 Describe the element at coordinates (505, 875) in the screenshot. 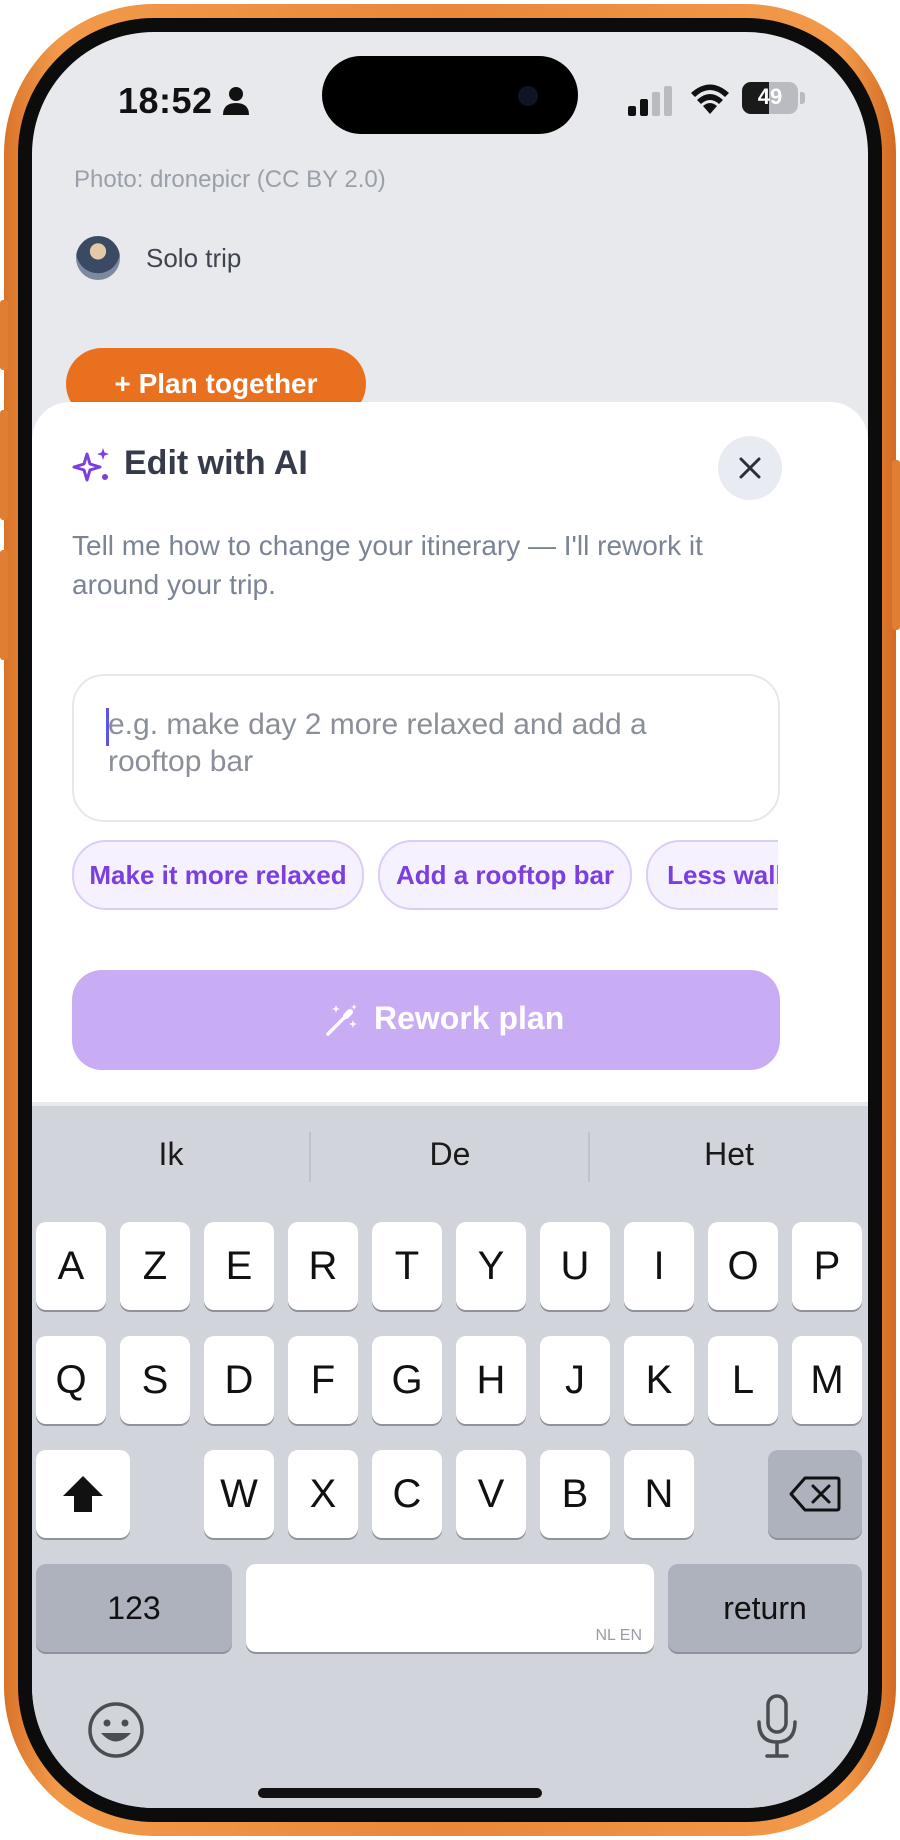

I see `chip-rooftop-bar: Add a rooftop bar` at that location.